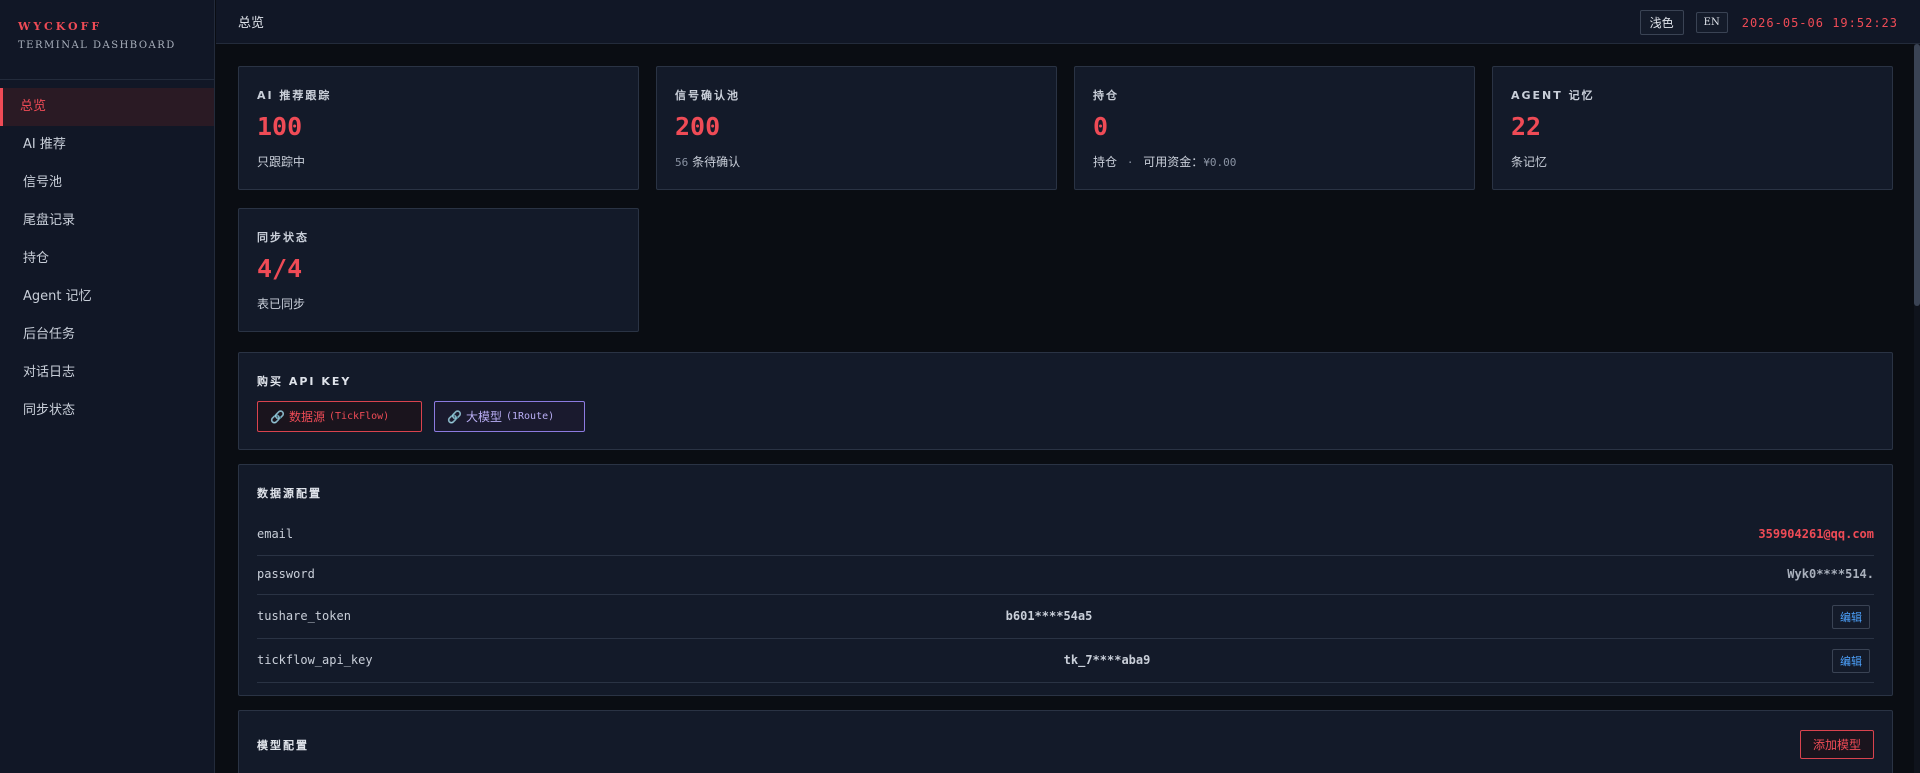 The height and width of the screenshot is (773, 1920). Describe the element at coordinates (1049, 616) in the screenshot. I see `config-value: b601****54a5` at that location.